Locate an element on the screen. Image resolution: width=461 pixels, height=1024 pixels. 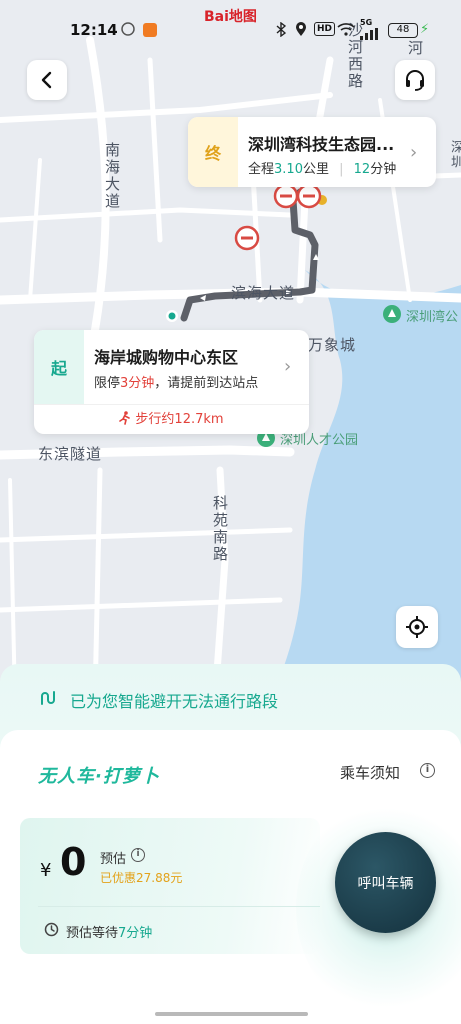
wait-time: 预估等待7分钟 is located at coordinates (109, 931).